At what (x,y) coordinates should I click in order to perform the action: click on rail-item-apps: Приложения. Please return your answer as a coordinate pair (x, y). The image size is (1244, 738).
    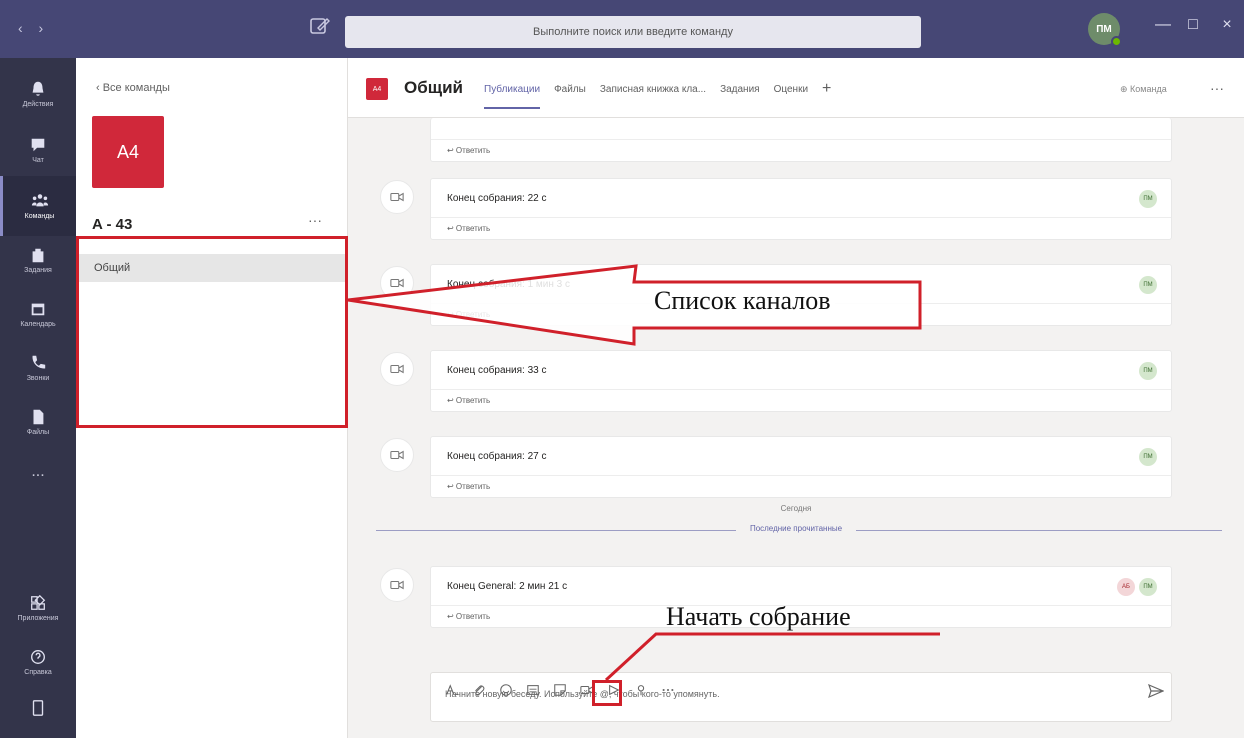
    Looking at the image, I should click on (38, 608).